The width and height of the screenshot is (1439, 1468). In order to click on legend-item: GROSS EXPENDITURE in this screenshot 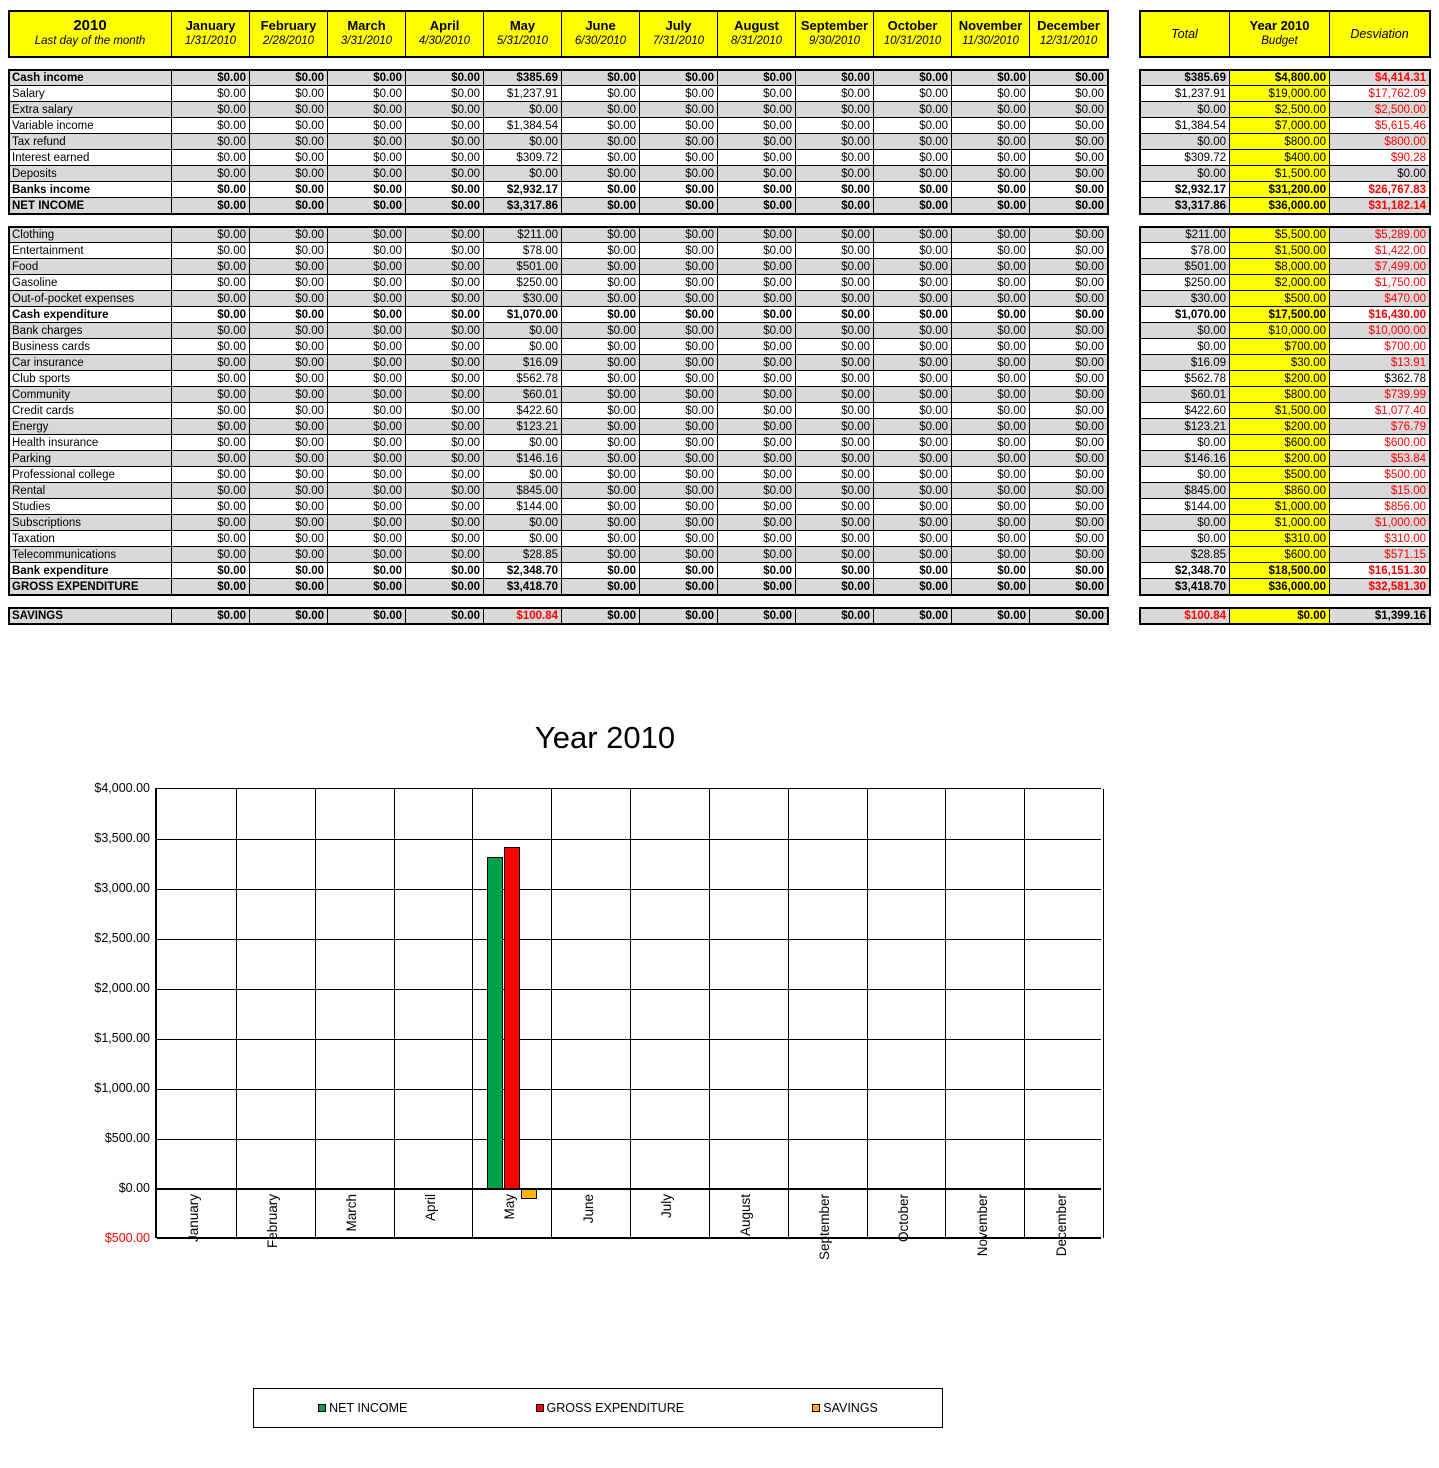, I will do `click(610, 1408)`.